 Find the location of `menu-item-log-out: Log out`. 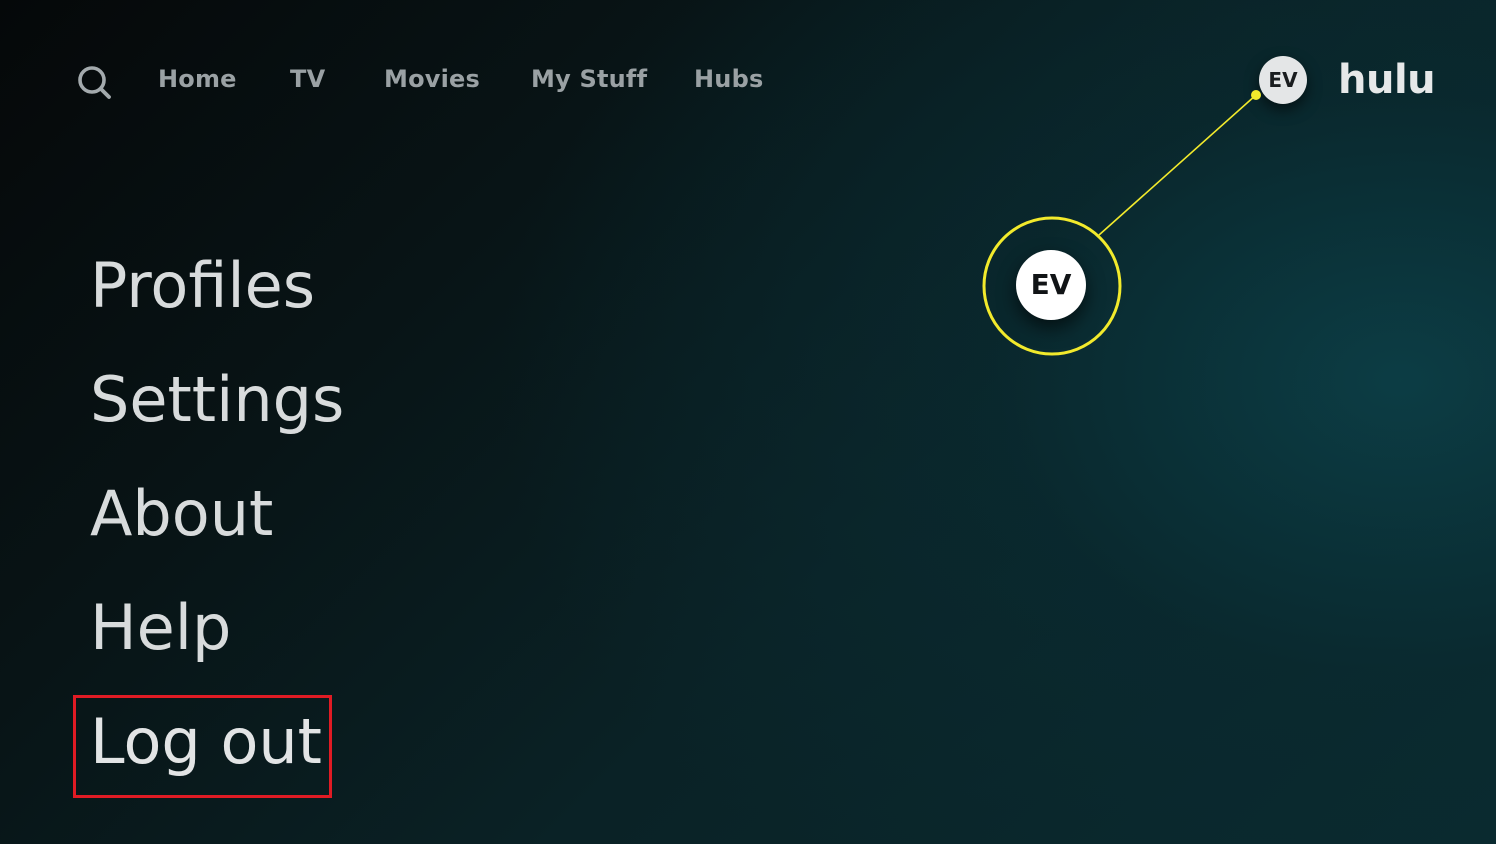

menu-item-log-out: Log out is located at coordinates (206, 742).